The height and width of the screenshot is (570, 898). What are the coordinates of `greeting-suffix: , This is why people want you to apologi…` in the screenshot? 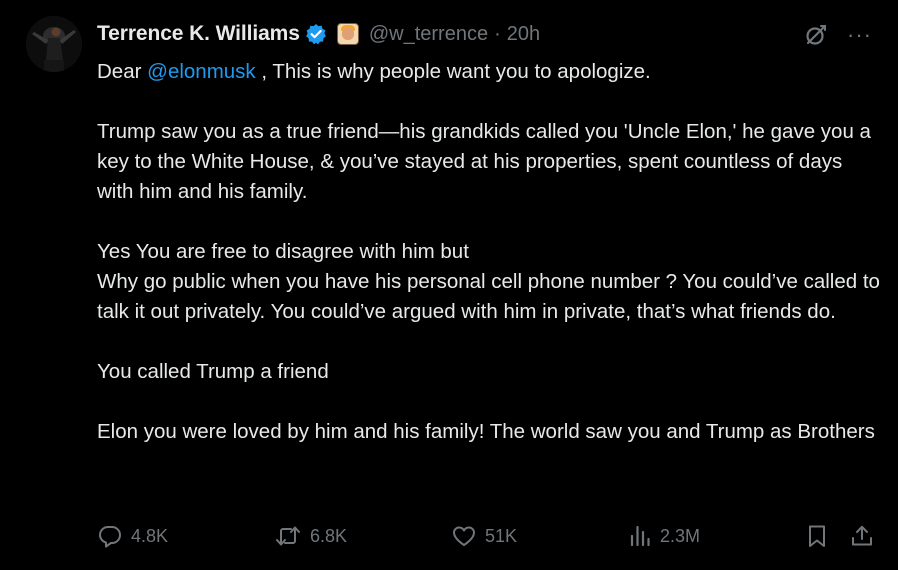 It's located at (453, 71).